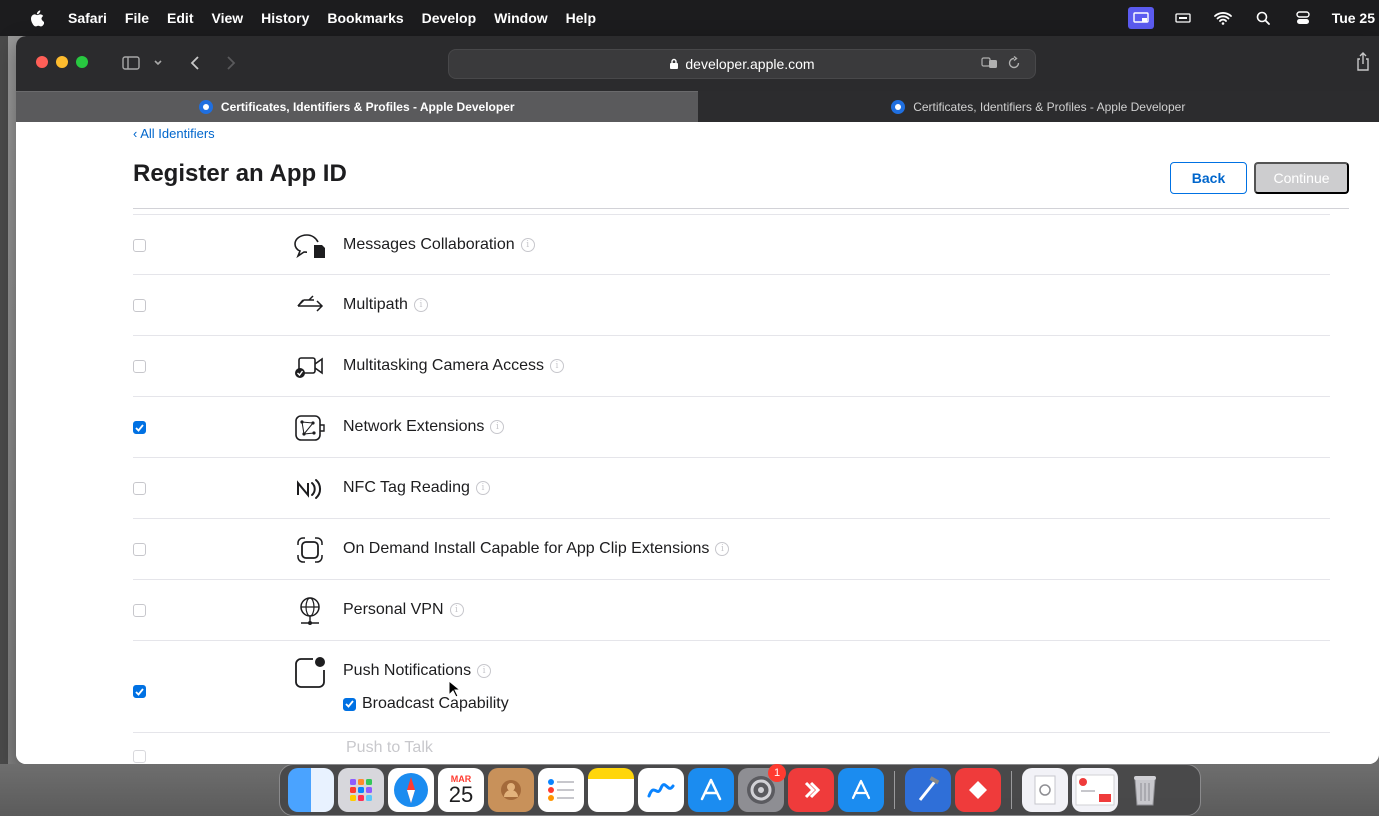 The image size is (1379, 816). I want to click on capability-row: Personal VPN i, so click(731, 610).